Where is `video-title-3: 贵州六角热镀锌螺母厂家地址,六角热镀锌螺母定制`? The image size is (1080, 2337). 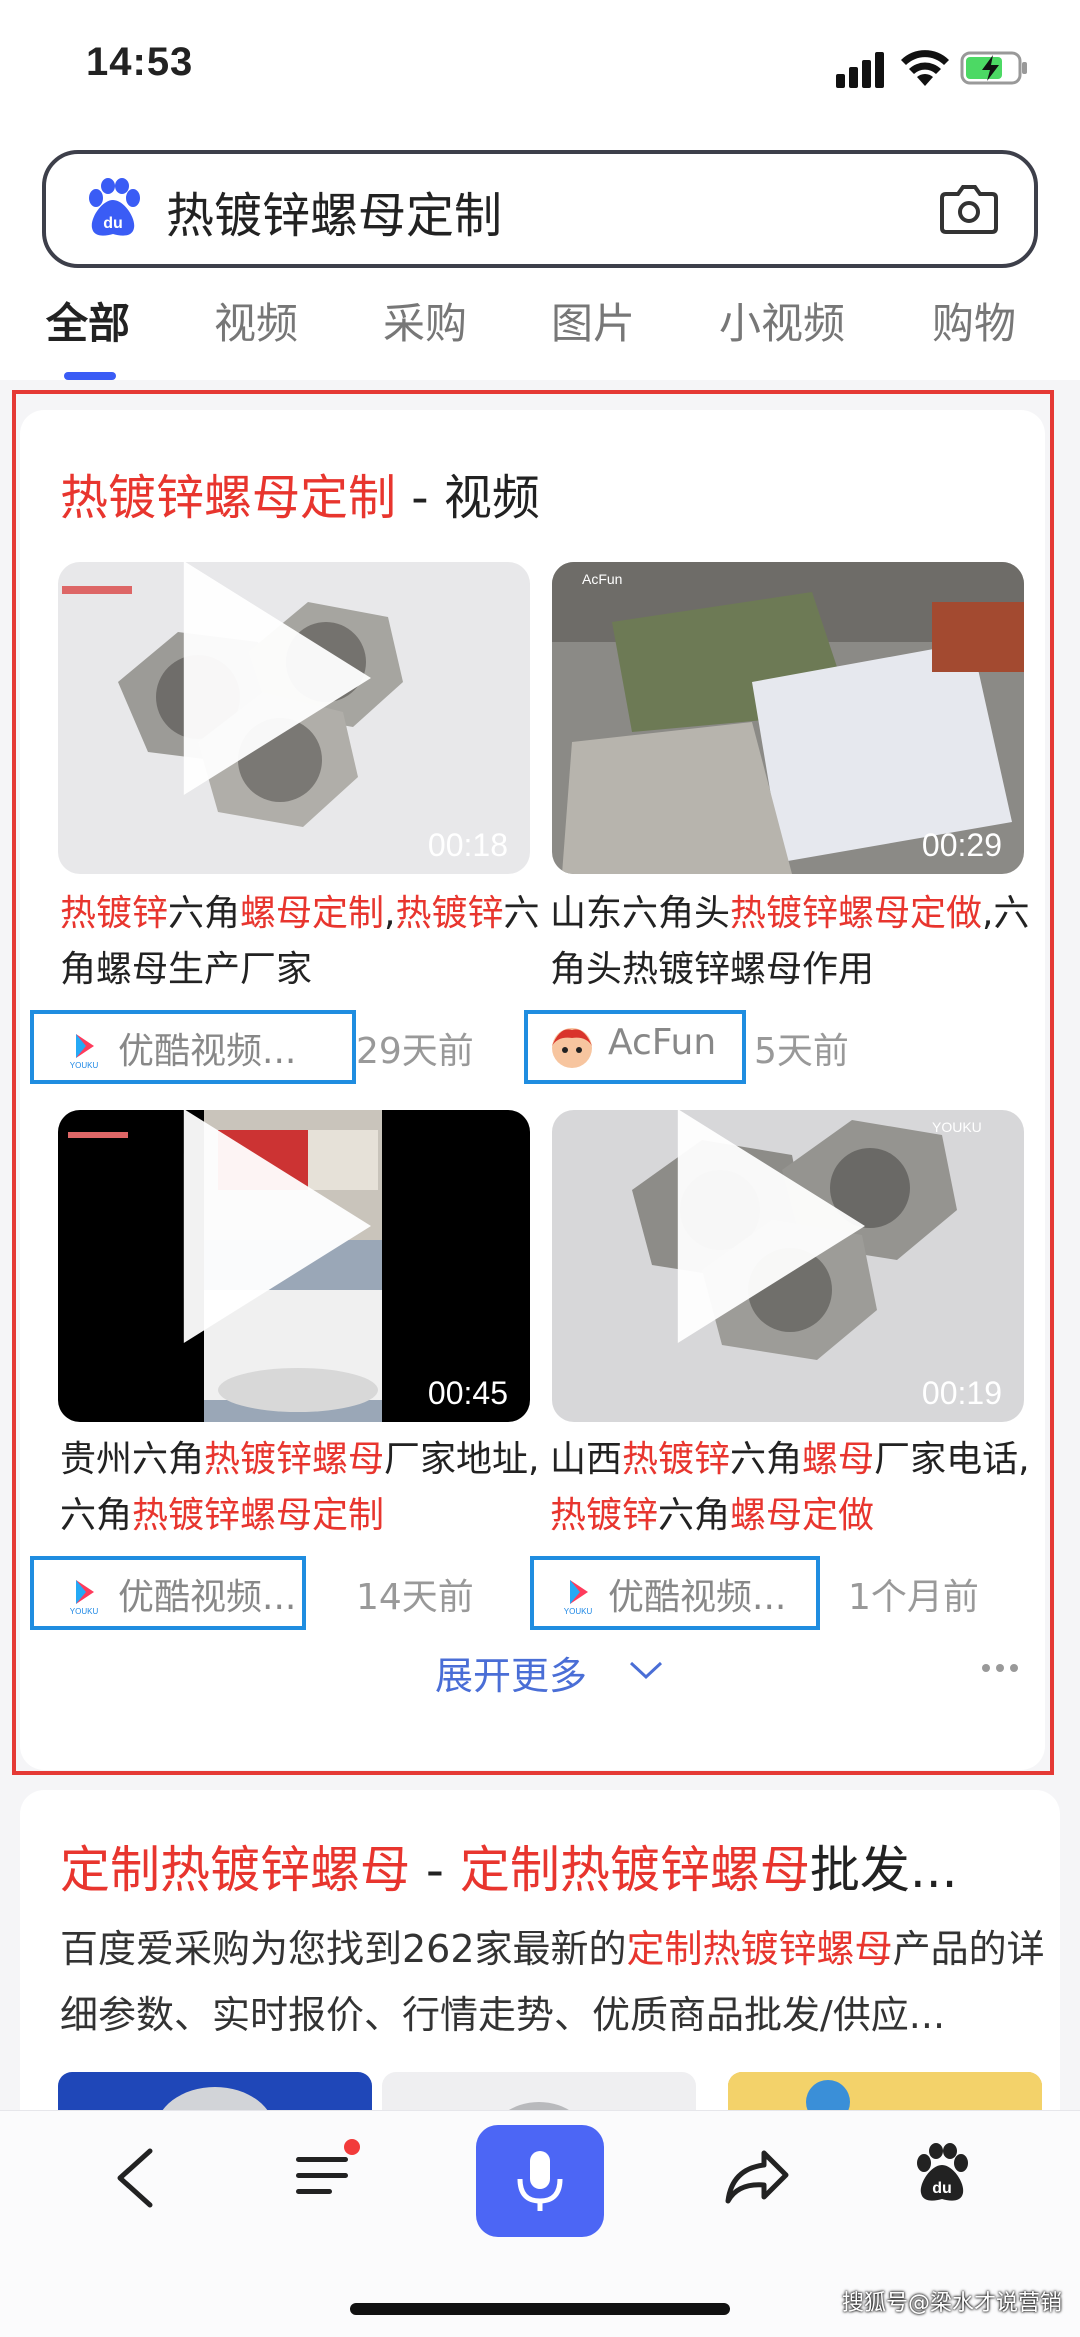 video-title-3: 贵州六角热镀锌螺母厂家地址,六角热镀锌螺母定制 is located at coordinates (300, 1488).